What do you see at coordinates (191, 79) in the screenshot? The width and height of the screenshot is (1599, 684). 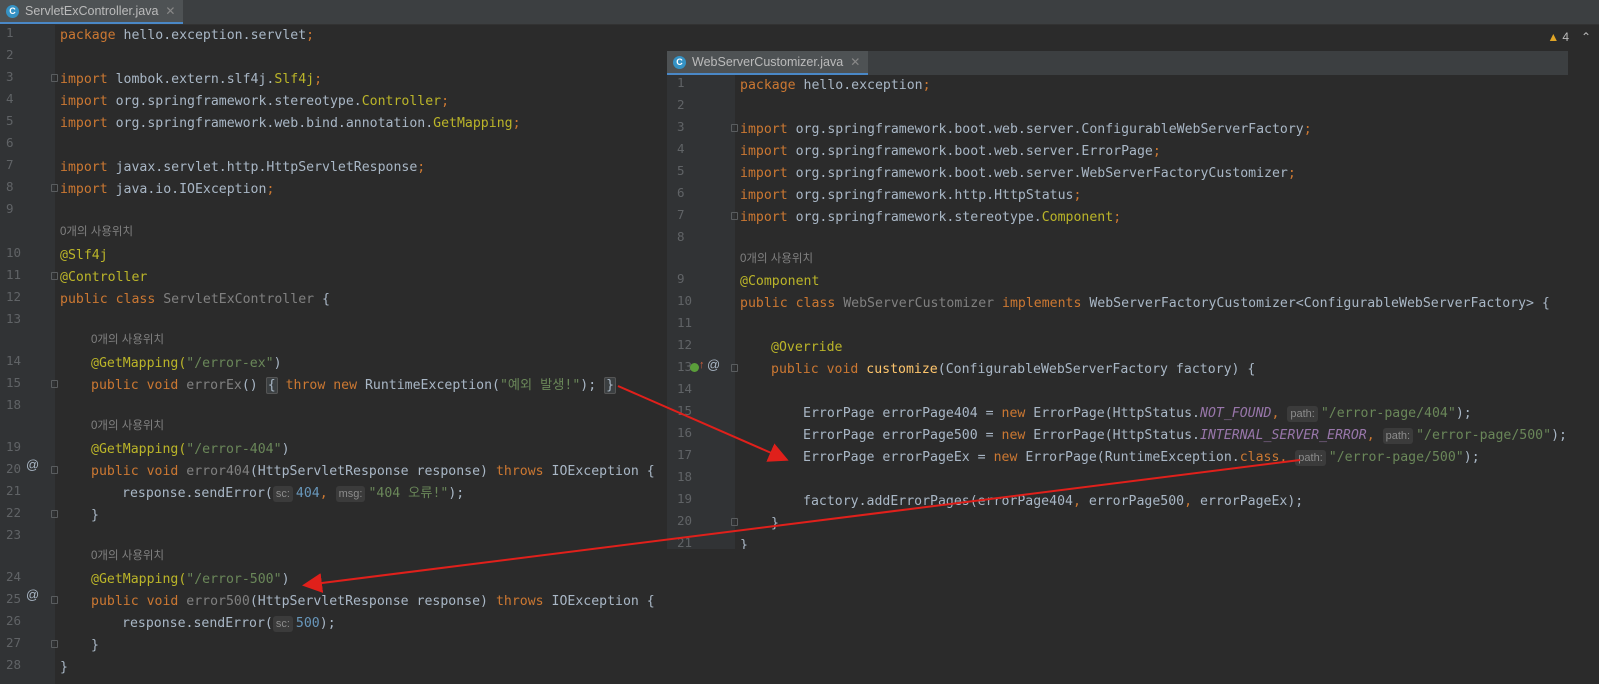 I see `code-line: import lombok.extern.slf4j.Slf4j;` at bounding box center [191, 79].